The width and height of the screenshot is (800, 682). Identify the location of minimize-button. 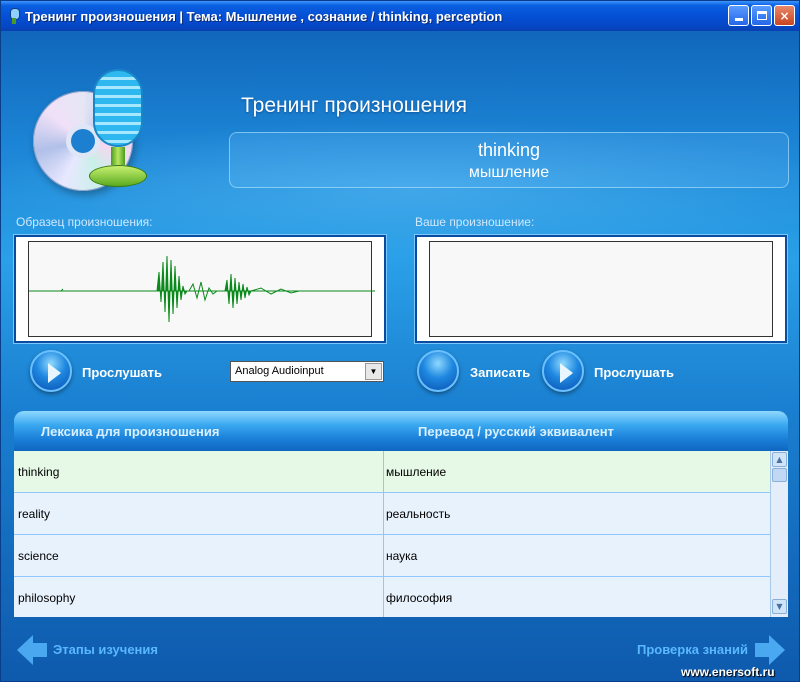
(738, 15).